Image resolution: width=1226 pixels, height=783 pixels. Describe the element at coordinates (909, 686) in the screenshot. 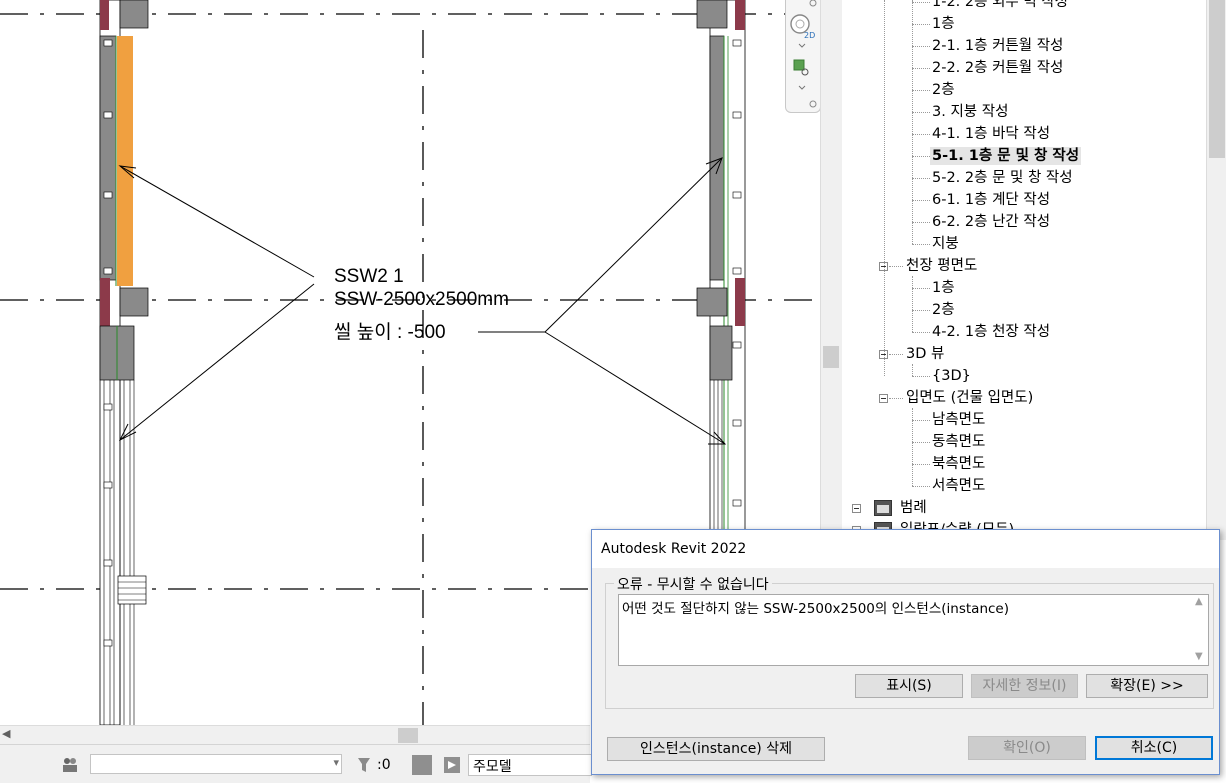

I see `show-button: 표시(S)` at that location.